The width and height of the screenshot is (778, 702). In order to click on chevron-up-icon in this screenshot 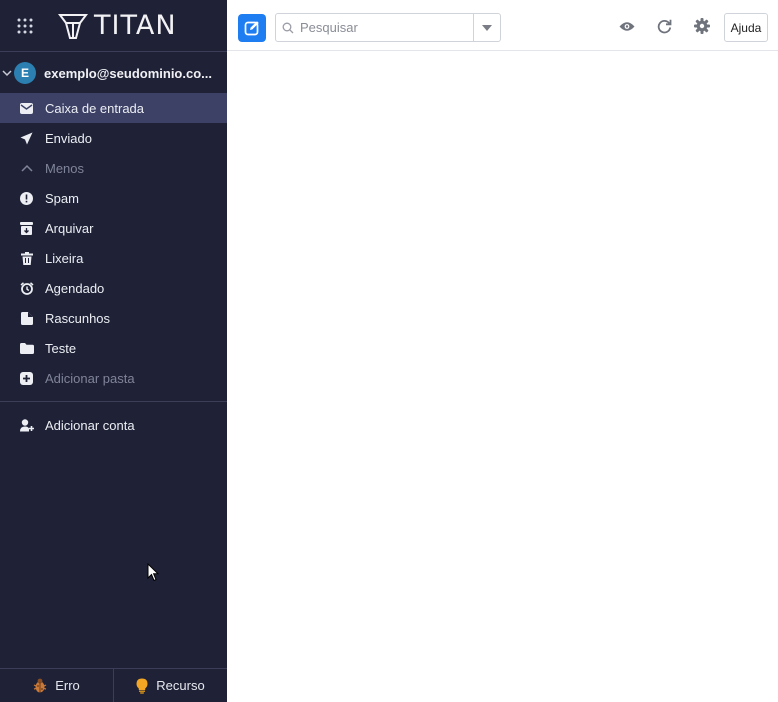, I will do `click(26, 168)`.